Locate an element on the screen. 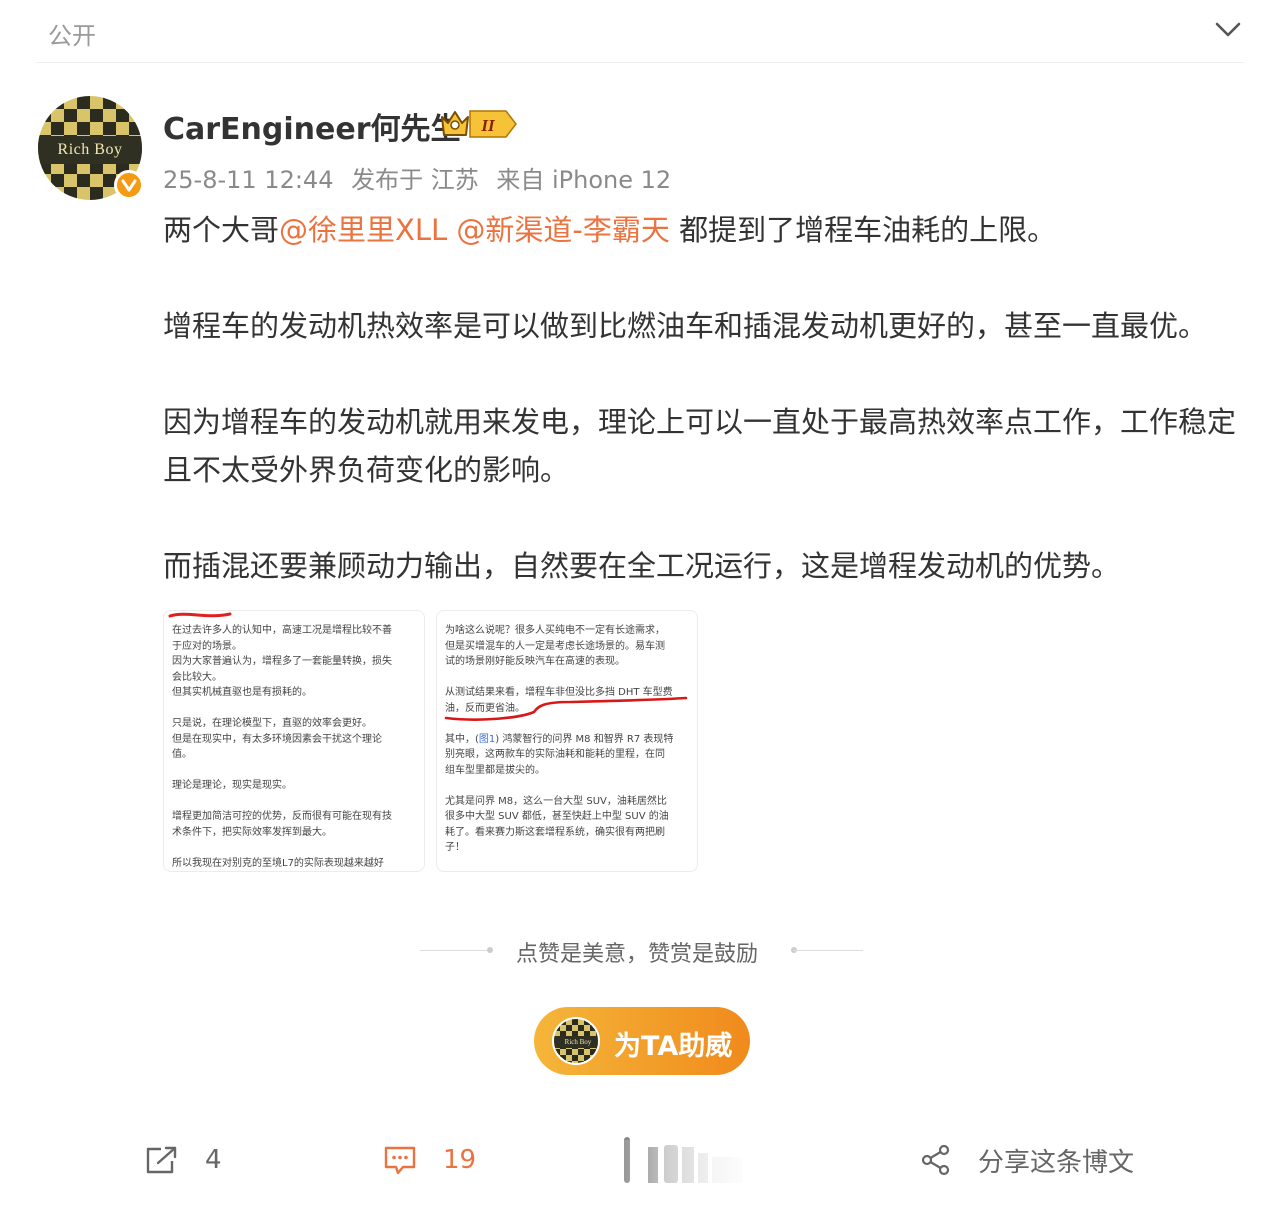  image-text-line: 增程更加简洁可控的优势，反而很有可能在现有技 is located at coordinates (282, 816).